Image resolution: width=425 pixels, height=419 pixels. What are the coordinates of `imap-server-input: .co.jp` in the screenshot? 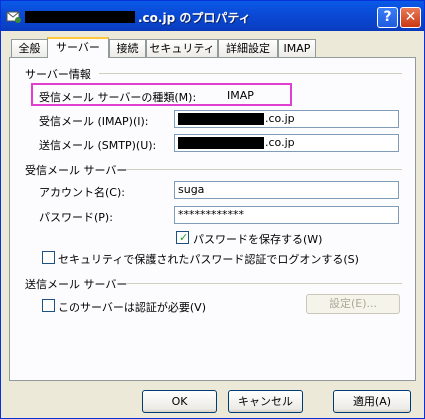 It's located at (286, 119).